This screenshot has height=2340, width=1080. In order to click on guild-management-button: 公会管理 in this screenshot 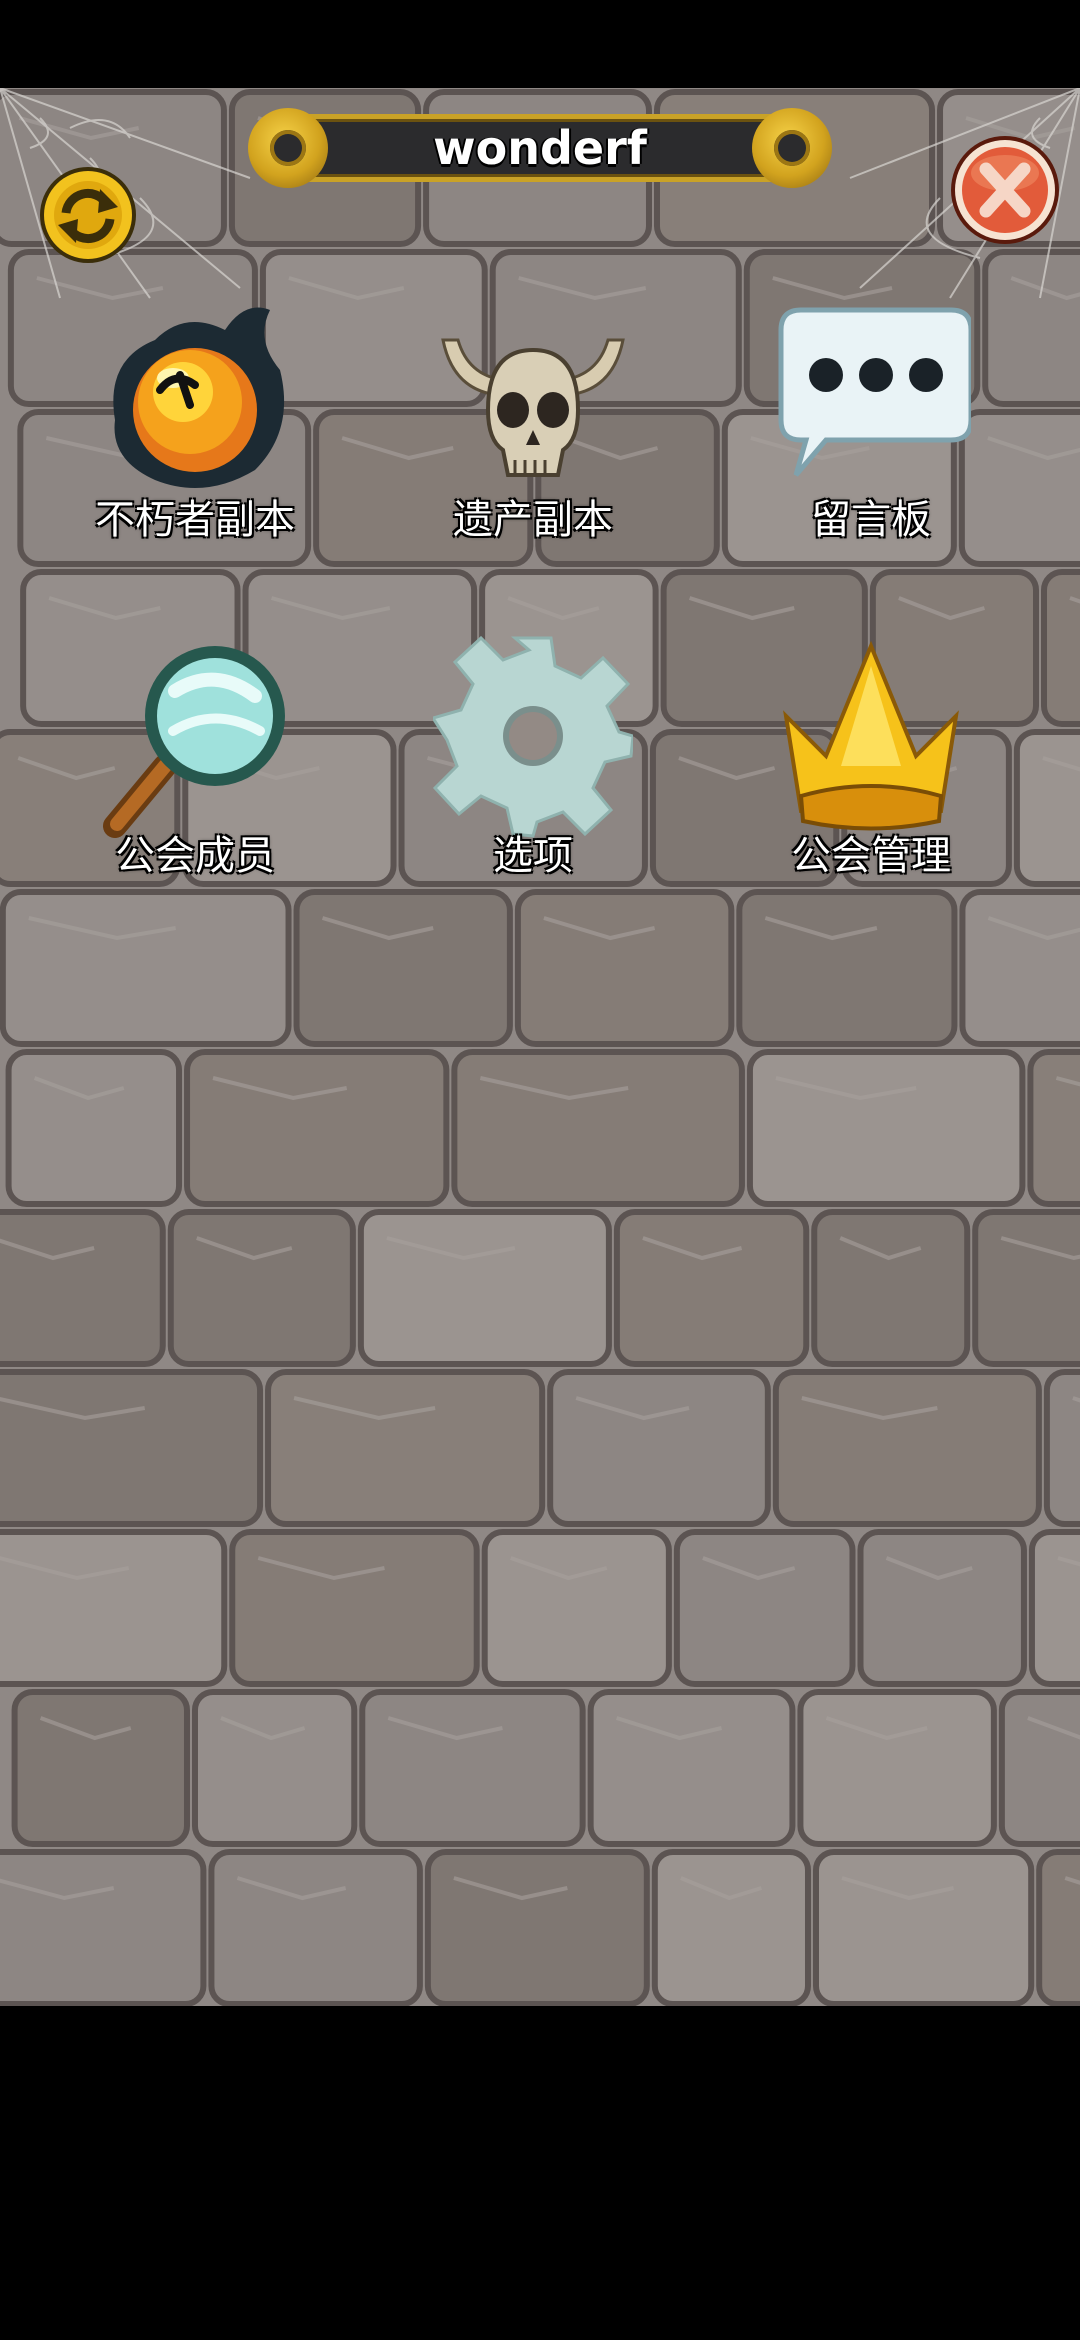, I will do `click(871, 776)`.